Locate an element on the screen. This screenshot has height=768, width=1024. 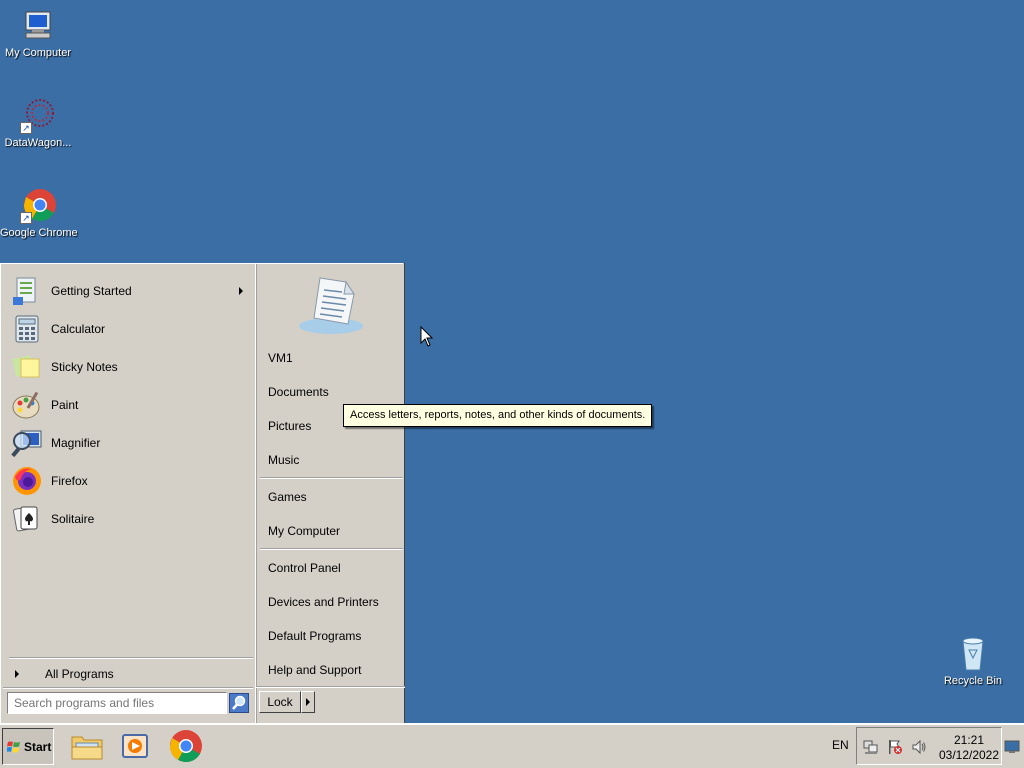
program-item-firefox: Firefox is located at coordinates (131, 481).